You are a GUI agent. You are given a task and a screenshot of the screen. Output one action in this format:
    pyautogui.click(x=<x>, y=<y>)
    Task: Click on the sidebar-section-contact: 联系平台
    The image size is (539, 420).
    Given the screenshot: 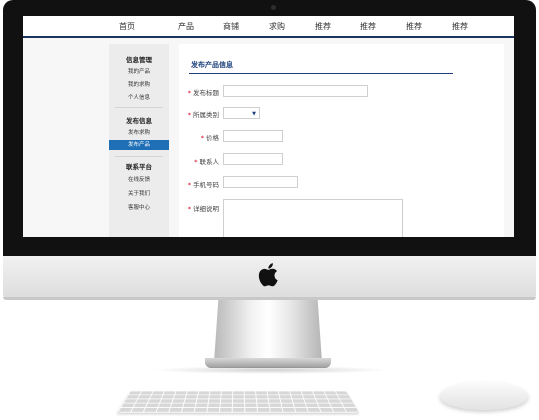 What is the action you would take?
    pyautogui.click(x=139, y=167)
    